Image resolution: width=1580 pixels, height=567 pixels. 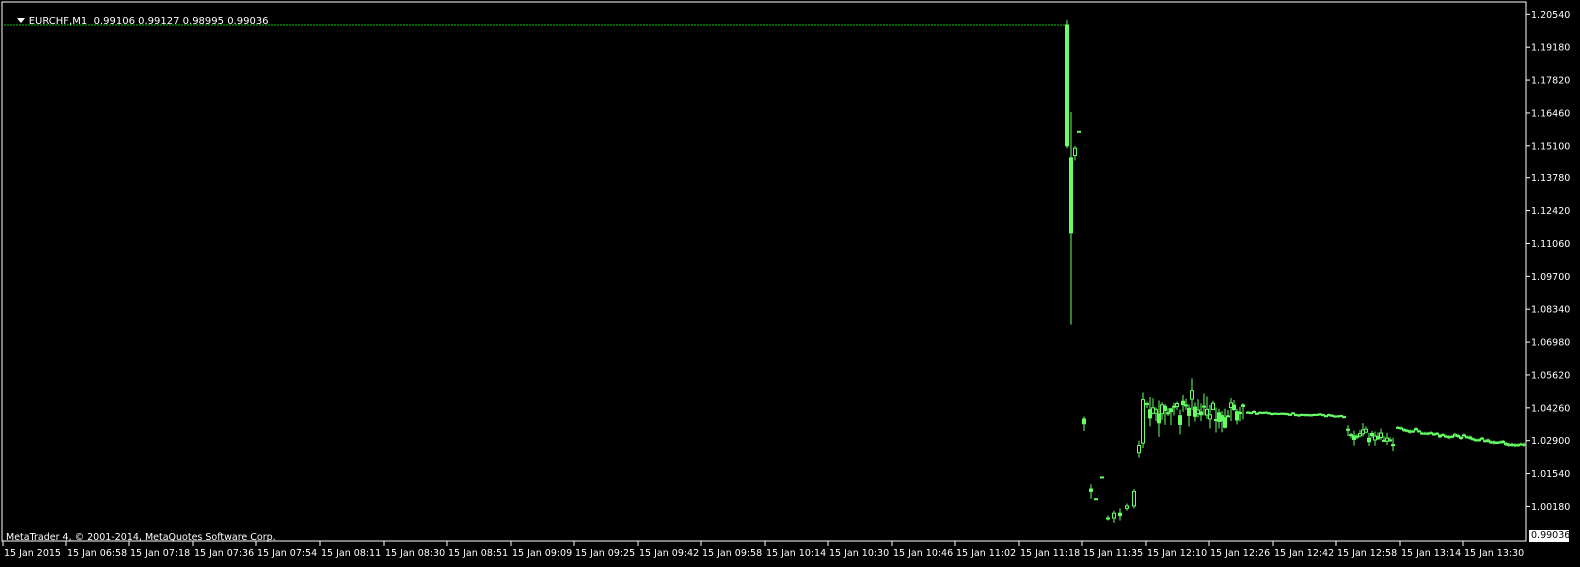 I want to click on x-axis-label: 15 Jan 09:25, so click(x=605, y=553).